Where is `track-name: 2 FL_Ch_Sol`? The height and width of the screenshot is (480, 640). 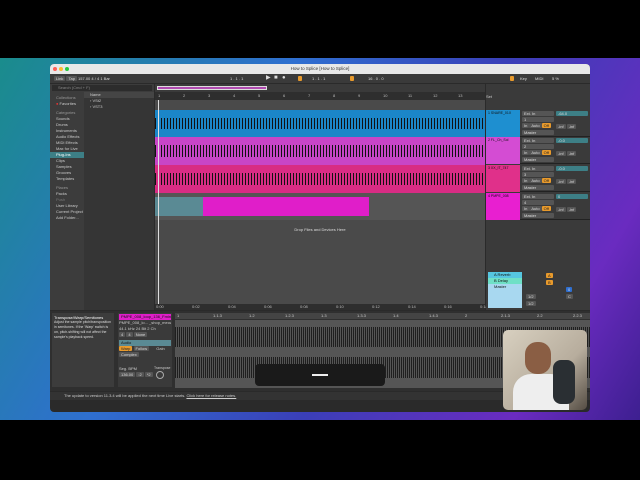
track-name: 2 FL_Ch_Sol is located at coordinates (503, 150).